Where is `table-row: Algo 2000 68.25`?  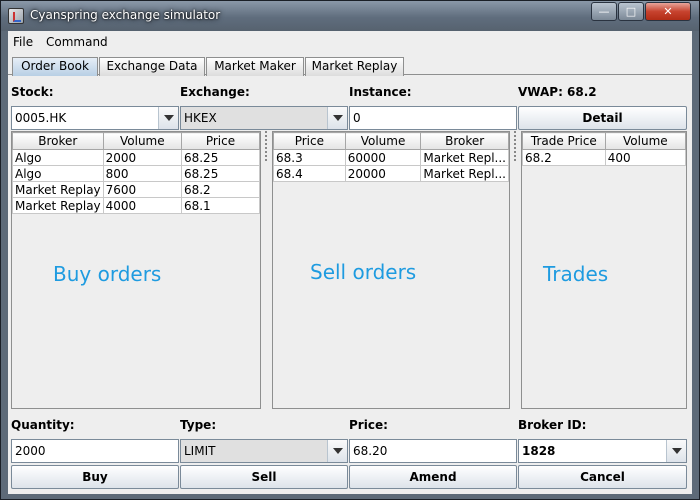
table-row: Algo 2000 68.25 is located at coordinates (136, 157).